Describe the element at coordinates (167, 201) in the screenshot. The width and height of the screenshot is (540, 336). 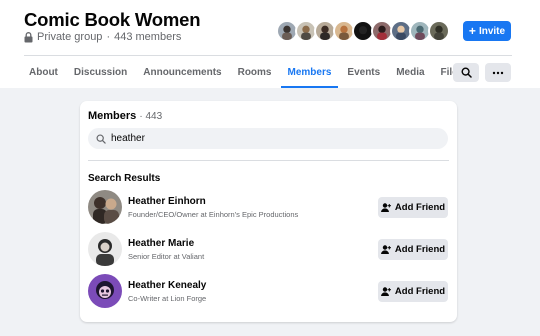
I see `member-name: Heather Einhorn` at that location.